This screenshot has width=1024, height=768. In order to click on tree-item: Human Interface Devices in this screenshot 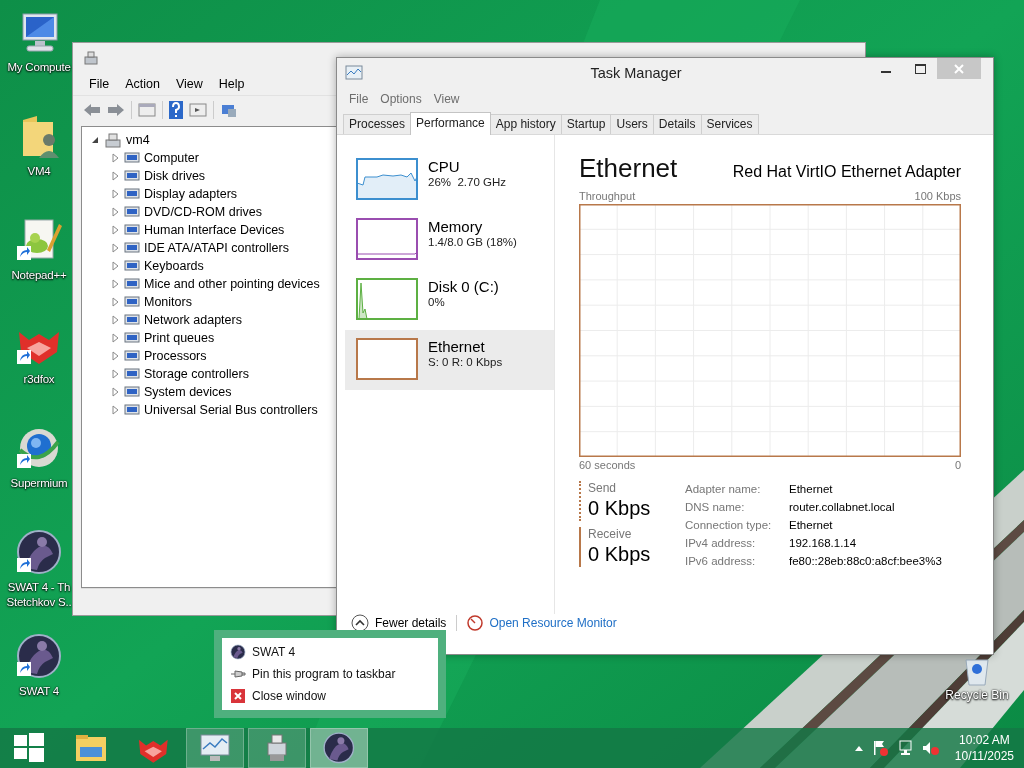, I will do `click(214, 230)`.